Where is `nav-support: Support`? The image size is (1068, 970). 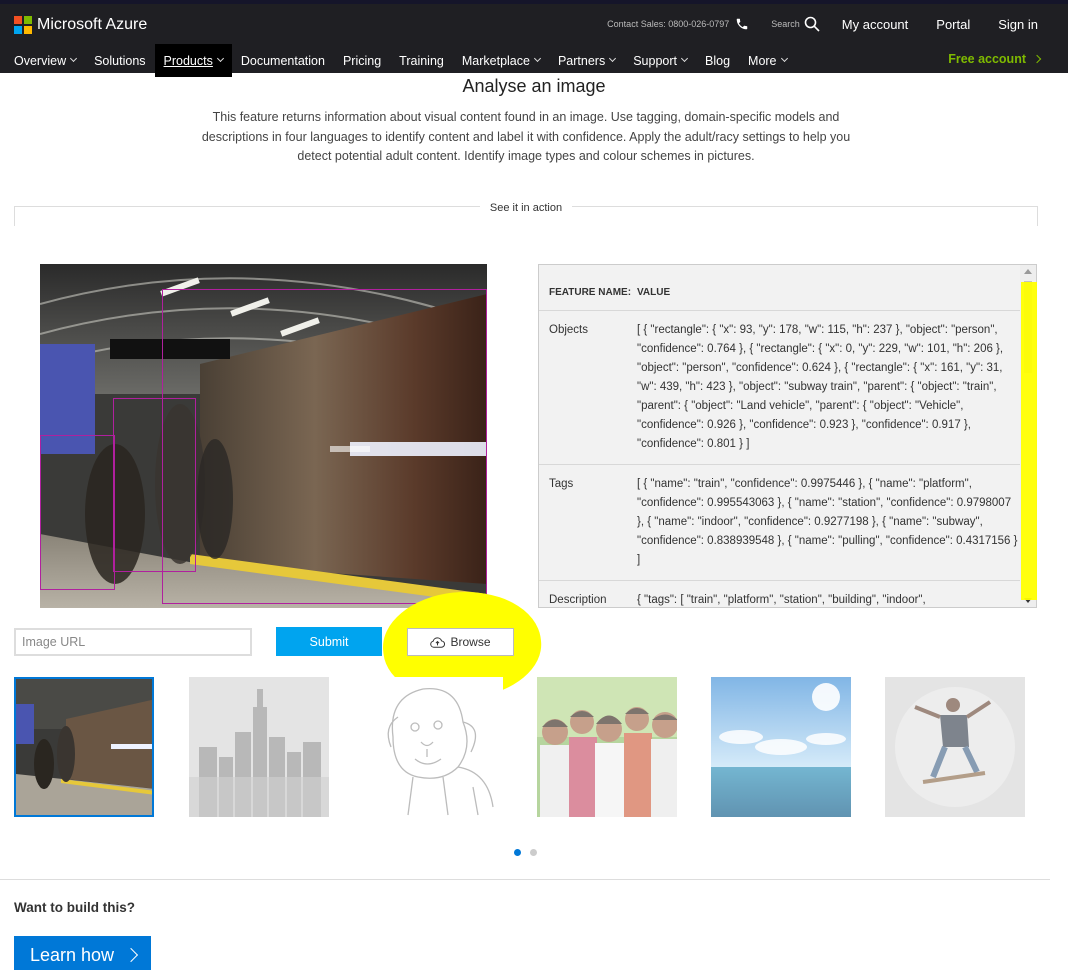 nav-support: Support is located at coordinates (660, 60).